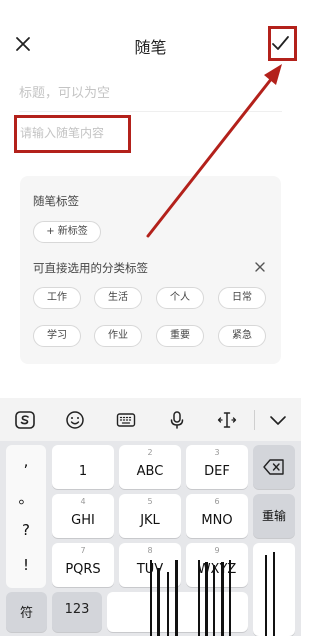 This screenshot has width=320, height=636. What do you see at coordinates (242, 298) in the screenshot?
I see `category-chip: 日常` at bounding box center [242, 298].